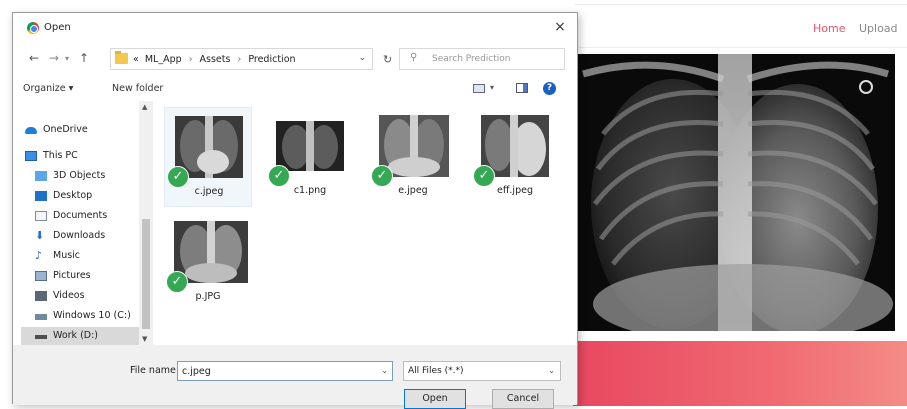  I want to click on refresh-icon: ↻, so click(387, 59).